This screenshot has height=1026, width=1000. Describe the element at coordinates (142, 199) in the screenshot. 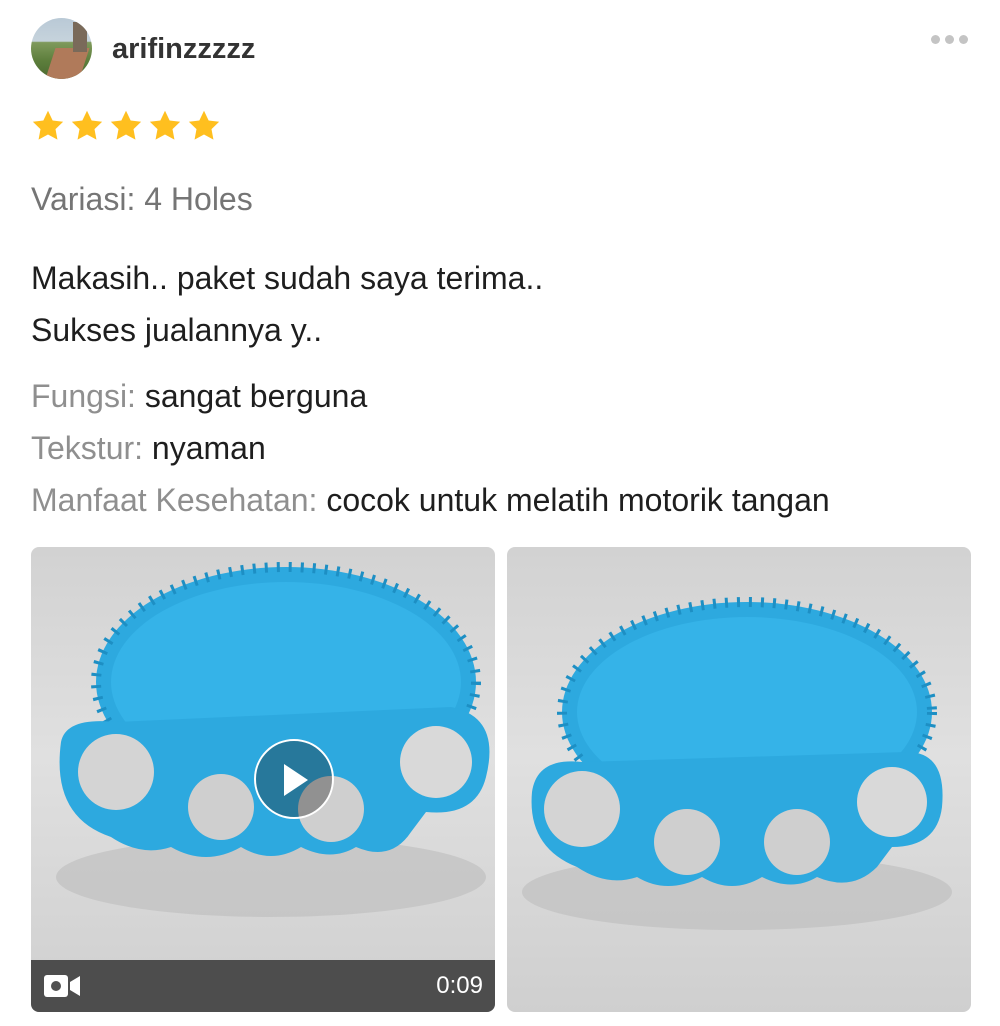

I see `variation-label: Variasi: 4 Holes` at that location.